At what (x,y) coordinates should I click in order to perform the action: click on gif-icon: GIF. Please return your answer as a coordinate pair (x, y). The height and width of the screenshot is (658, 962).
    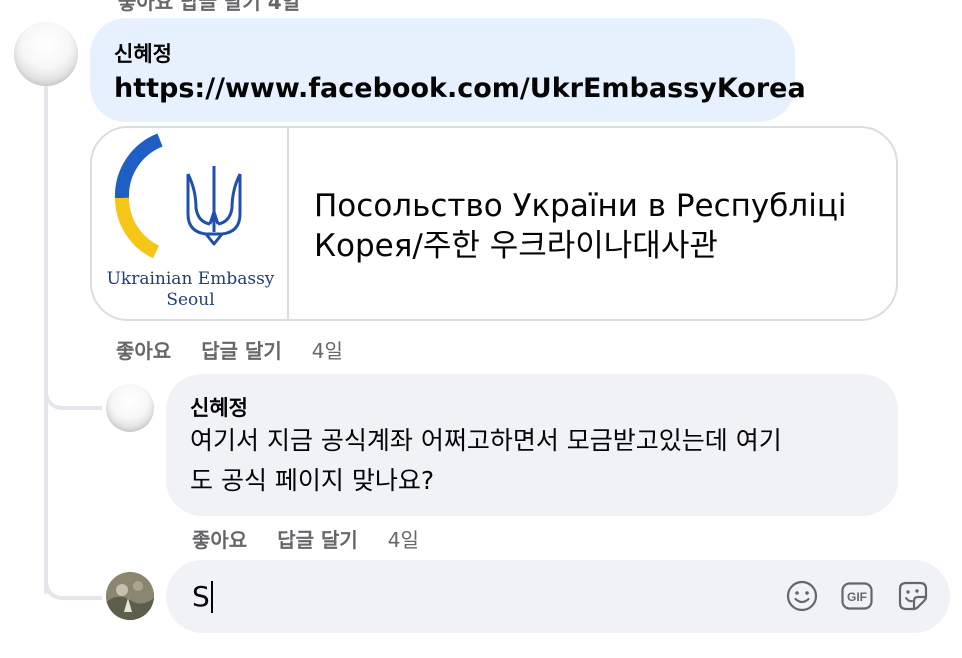
    Looking at the image, I should click on (857, 596).